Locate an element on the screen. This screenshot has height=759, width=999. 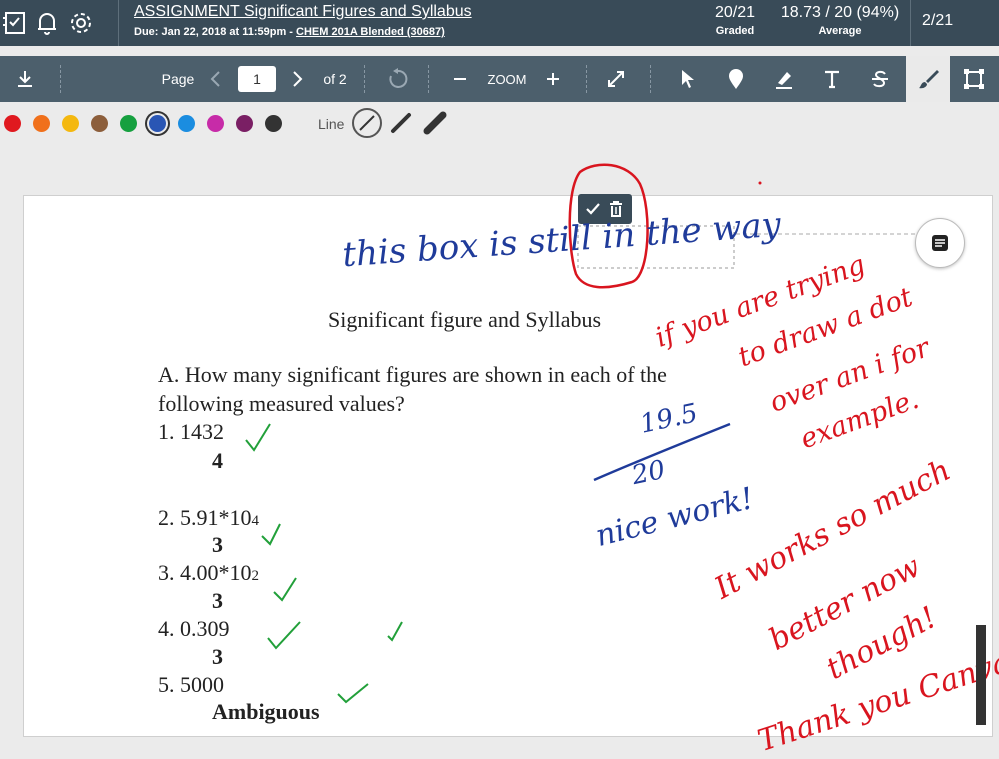
scrollbar-thumb is located at coordinates (981, 675).